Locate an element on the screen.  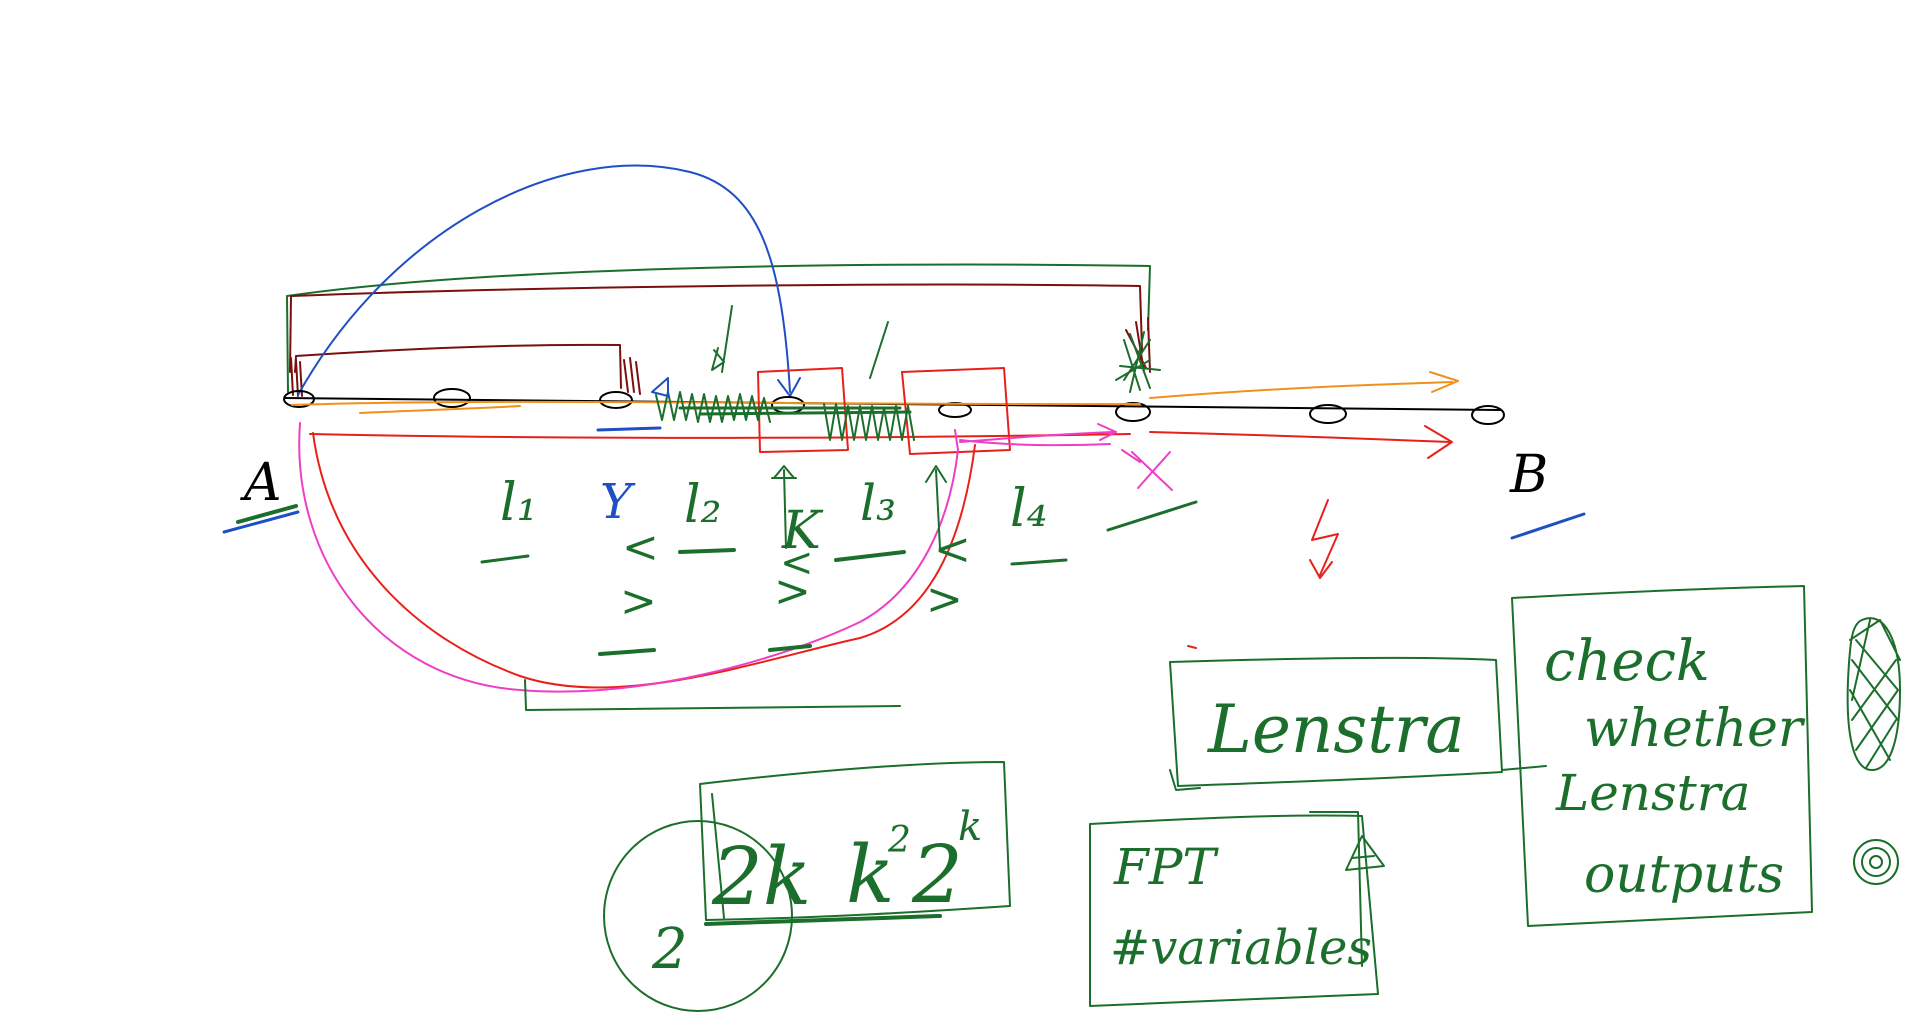
label-a: A is located at coordinates (261, 483).